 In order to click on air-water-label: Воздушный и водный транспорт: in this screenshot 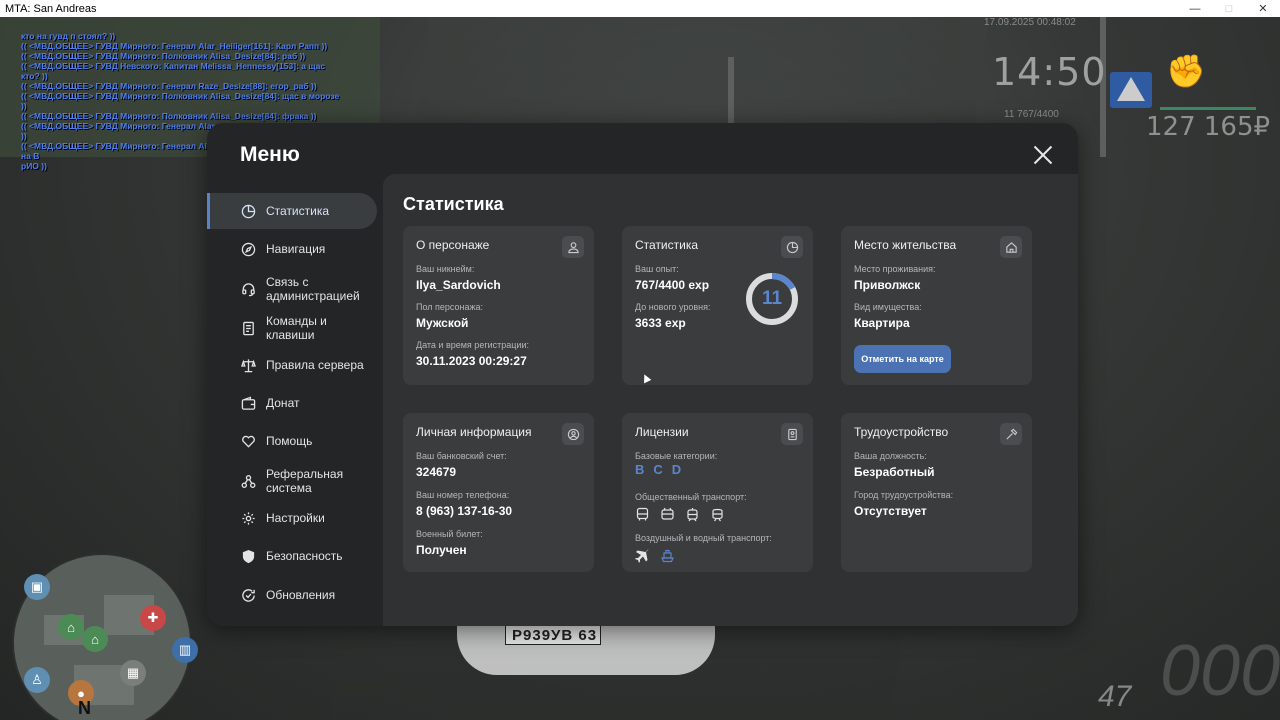, I will do `click(703, 538)`.